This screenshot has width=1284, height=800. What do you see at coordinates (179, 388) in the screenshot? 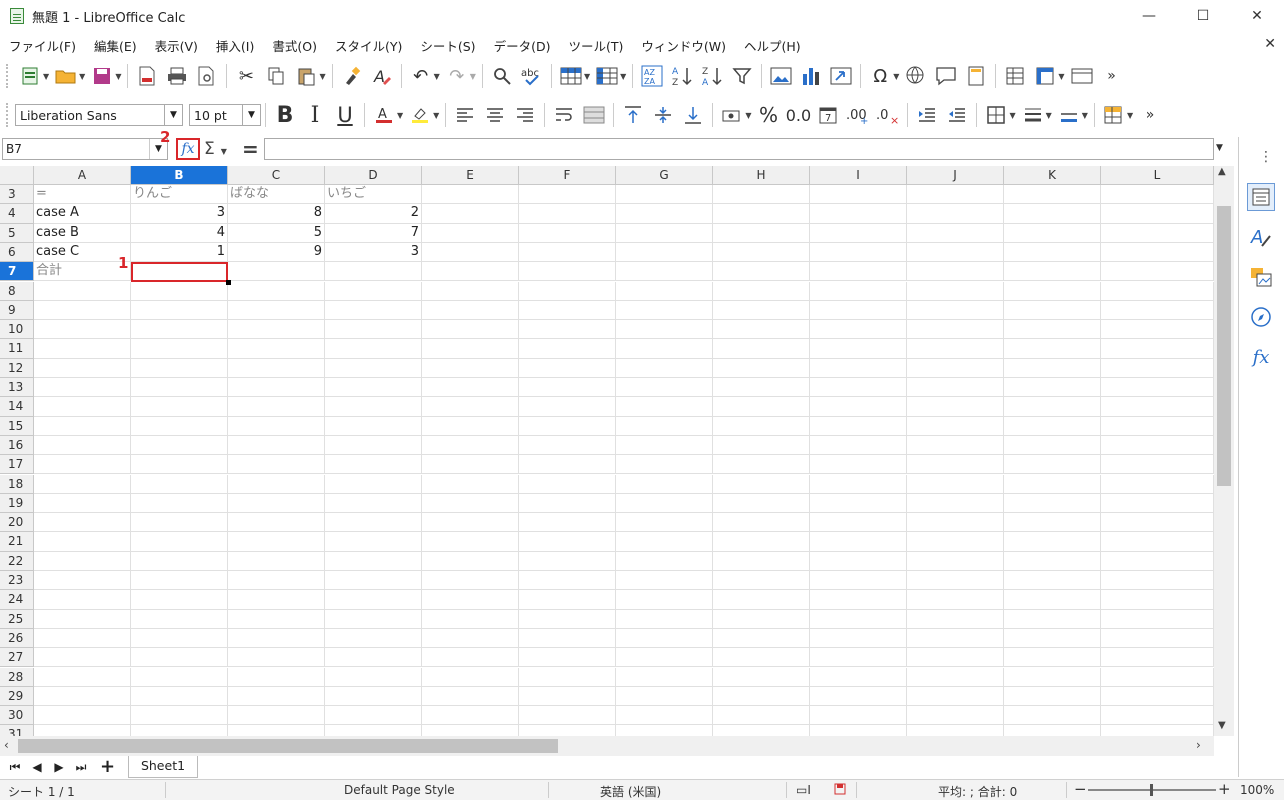
I see `cell-b13` at bounding box center [179, 388].